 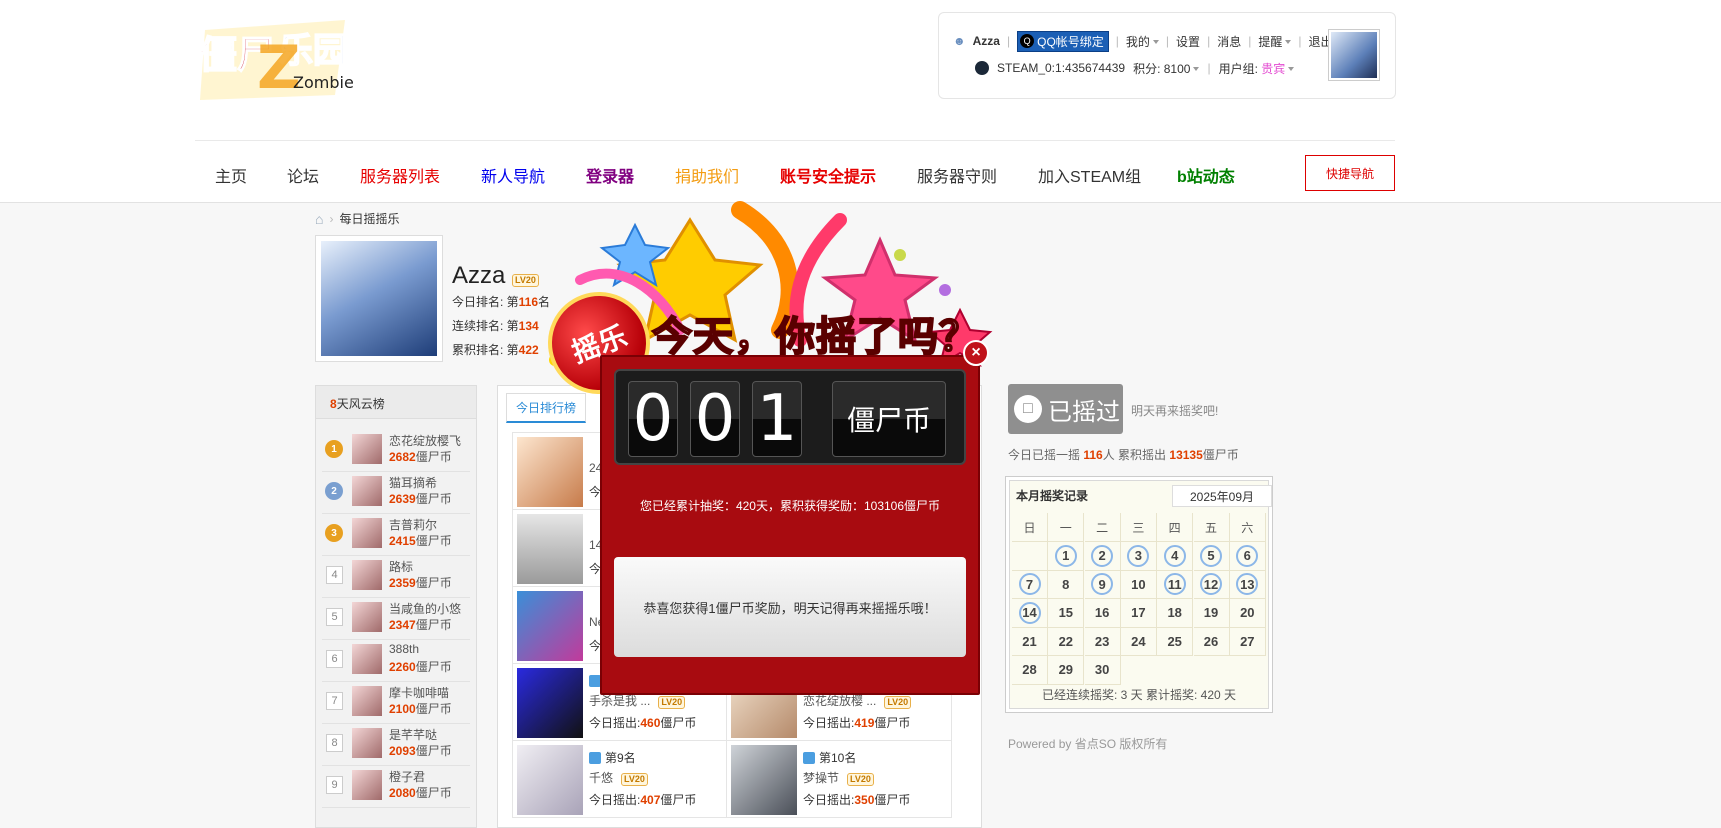 I want to click on qq-bind-button: Q QQ帐号绑定, so click(x=1063, y=41).